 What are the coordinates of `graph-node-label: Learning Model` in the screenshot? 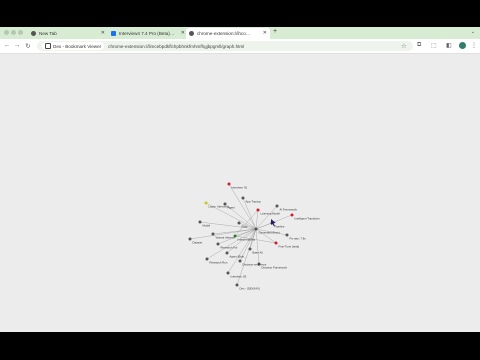 It's located at (271, 214).